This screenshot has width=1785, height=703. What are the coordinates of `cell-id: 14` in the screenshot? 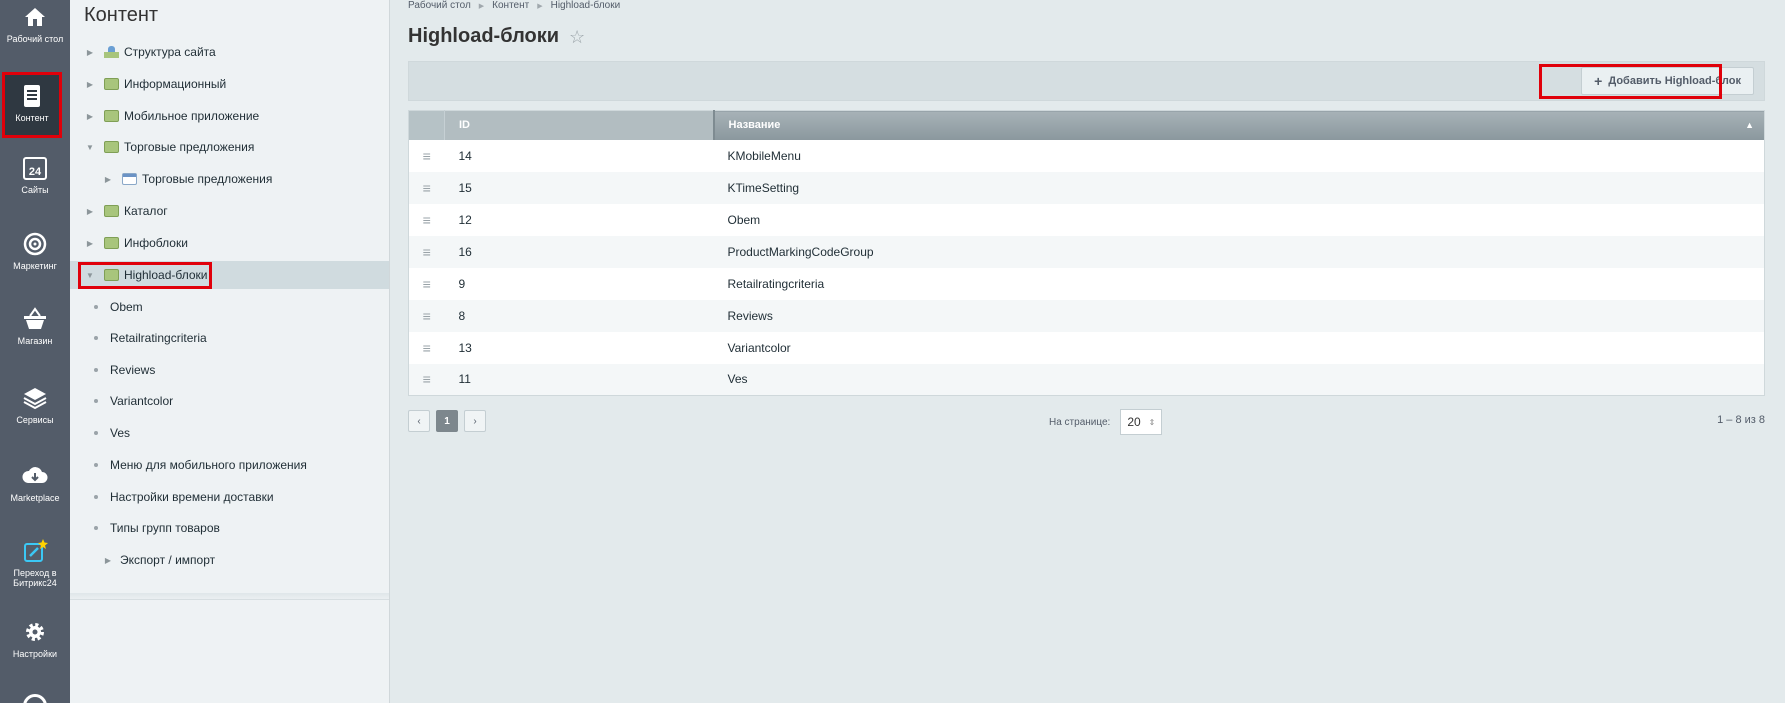 It's located at (465, 155).